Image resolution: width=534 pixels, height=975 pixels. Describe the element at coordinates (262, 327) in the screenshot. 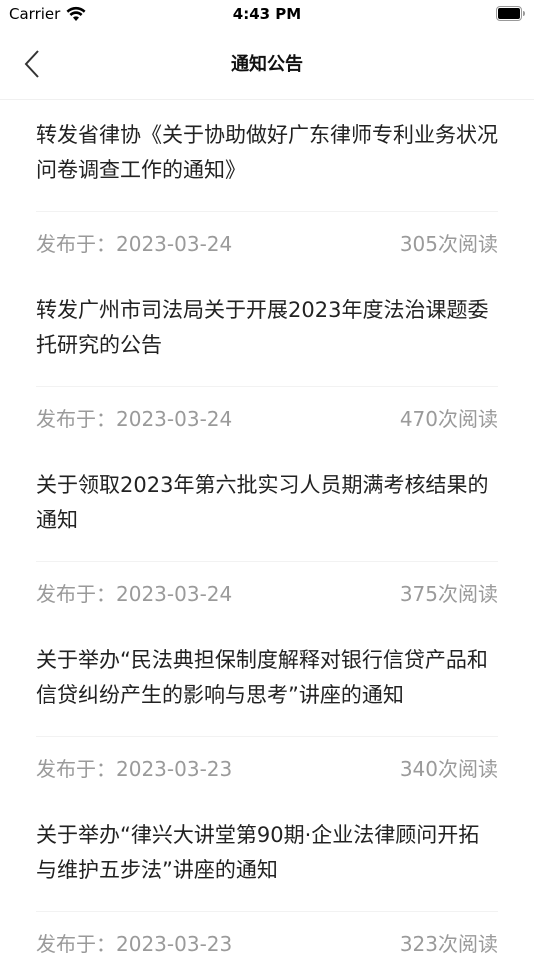

I see `notice-title: 转发广州市司法局关于开展2023年度法治课题委托研究的公告` at that location.